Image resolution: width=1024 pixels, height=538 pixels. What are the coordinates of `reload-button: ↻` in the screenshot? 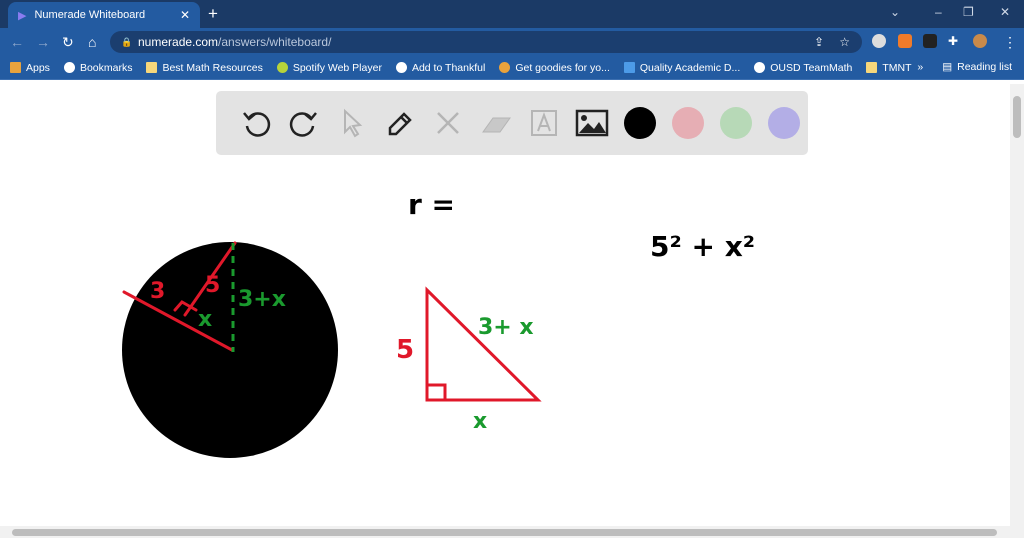 It's located at (68, 42).